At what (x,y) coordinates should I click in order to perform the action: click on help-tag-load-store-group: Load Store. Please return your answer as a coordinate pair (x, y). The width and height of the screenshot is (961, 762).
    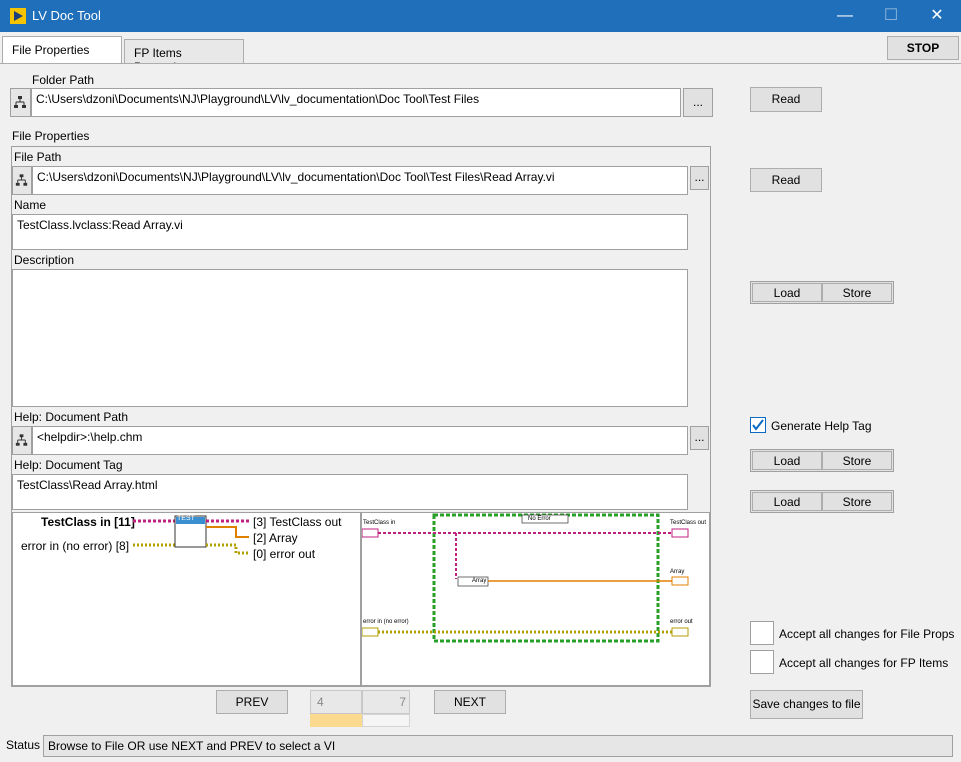
    Looking at the image, I should click on (822, 501).